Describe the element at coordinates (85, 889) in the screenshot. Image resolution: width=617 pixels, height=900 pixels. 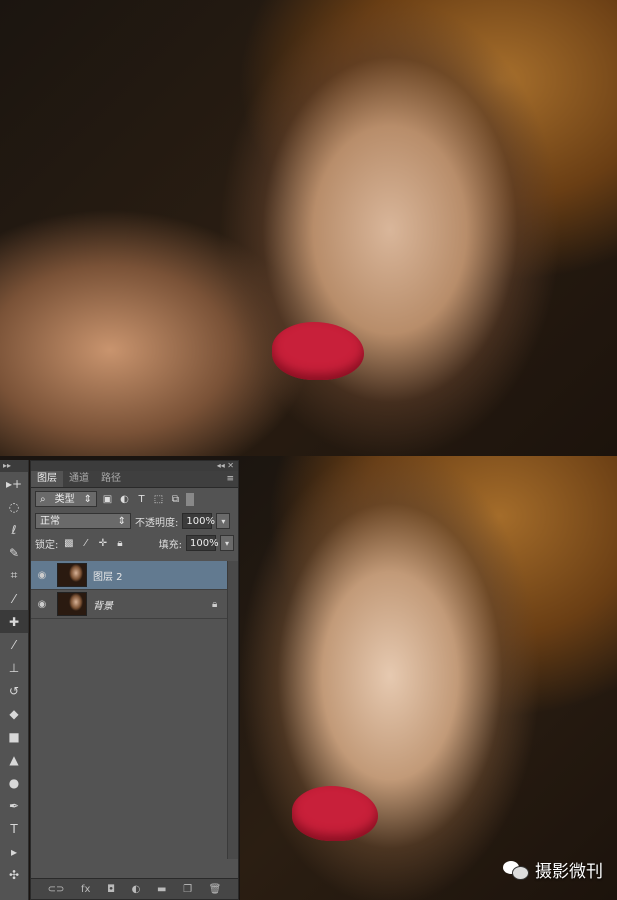
I see `fx-icon: fx` at that location.